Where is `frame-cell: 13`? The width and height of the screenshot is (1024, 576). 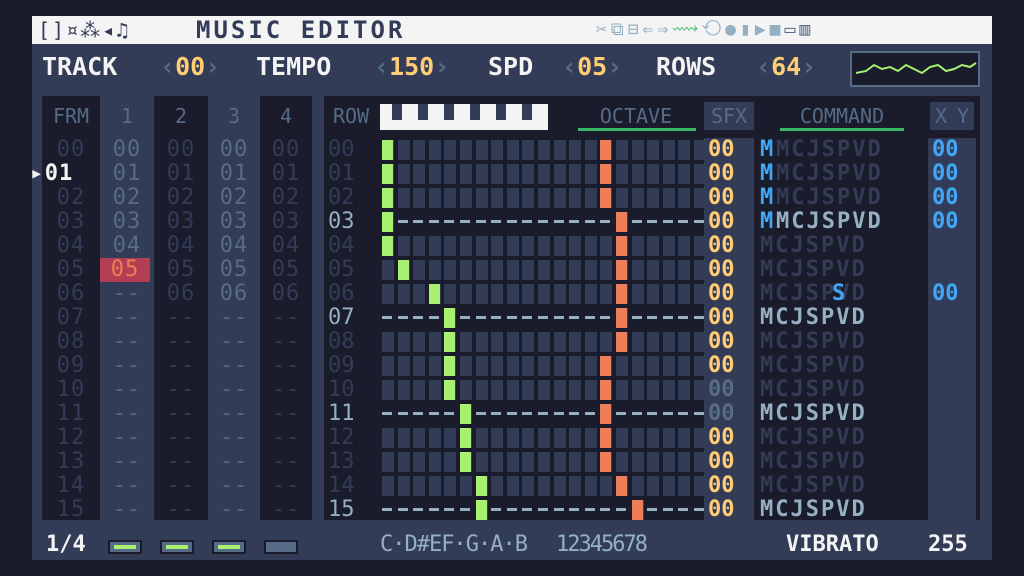 frame-cell: 13 is located at coordinates (71, 462).